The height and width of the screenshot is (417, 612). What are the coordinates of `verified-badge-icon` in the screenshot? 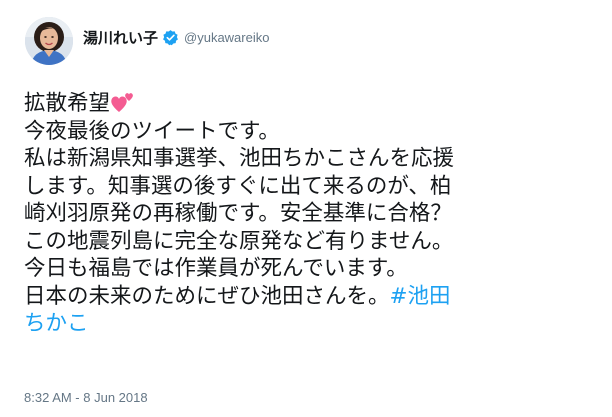 It's located at (170, 37).